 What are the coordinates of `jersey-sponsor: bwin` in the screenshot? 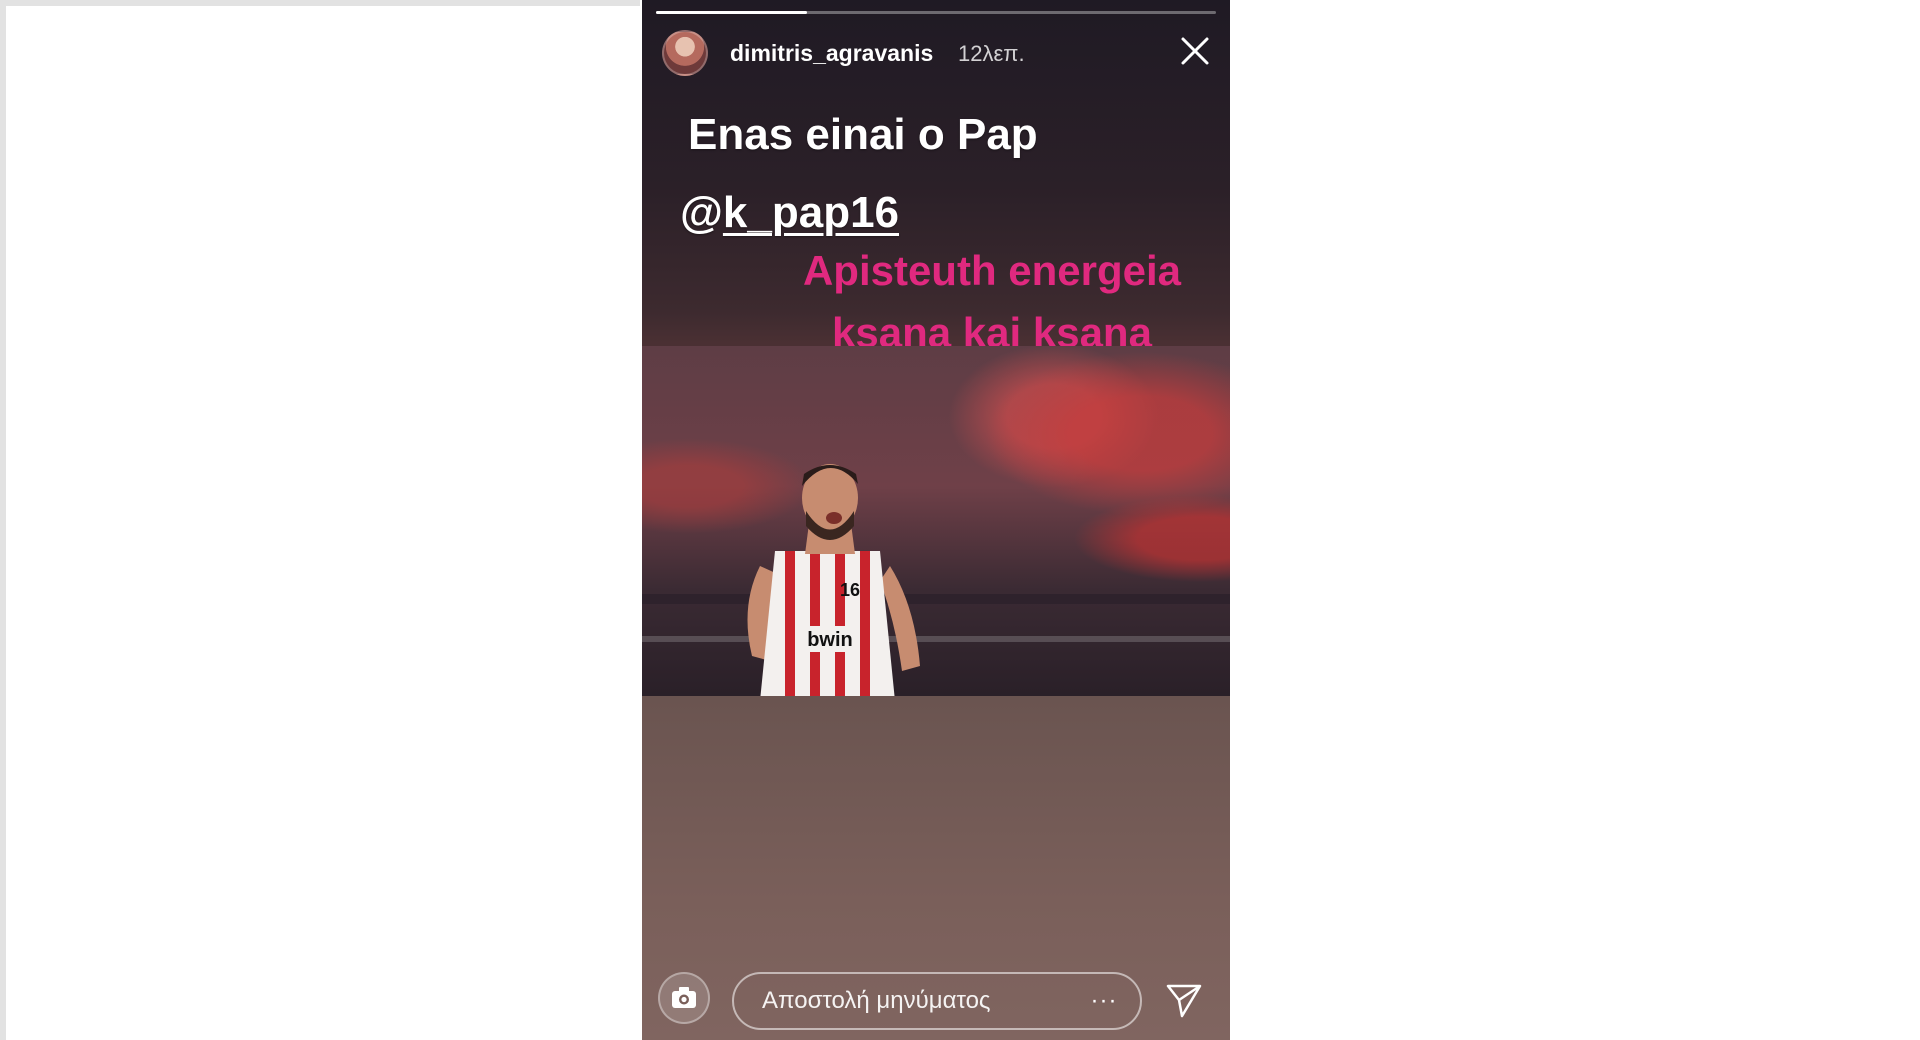 It's located at (830, 640).